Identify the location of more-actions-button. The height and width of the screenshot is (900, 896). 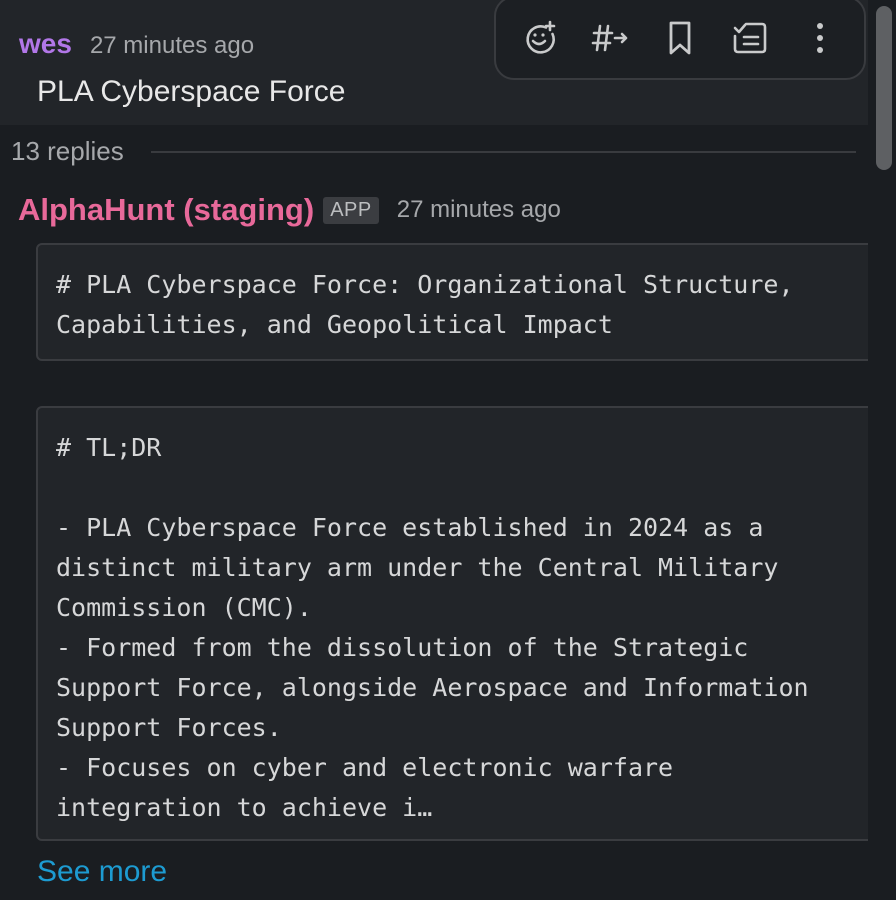
(820, 38).